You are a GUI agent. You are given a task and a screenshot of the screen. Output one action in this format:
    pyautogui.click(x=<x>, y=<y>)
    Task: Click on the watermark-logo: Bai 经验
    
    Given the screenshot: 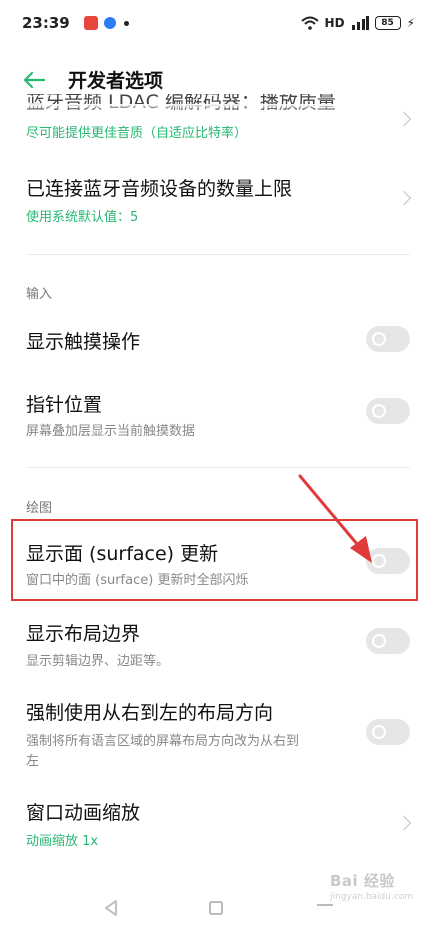 What is the action you would take?
    pyautogui.click(x=362, y=881)
    